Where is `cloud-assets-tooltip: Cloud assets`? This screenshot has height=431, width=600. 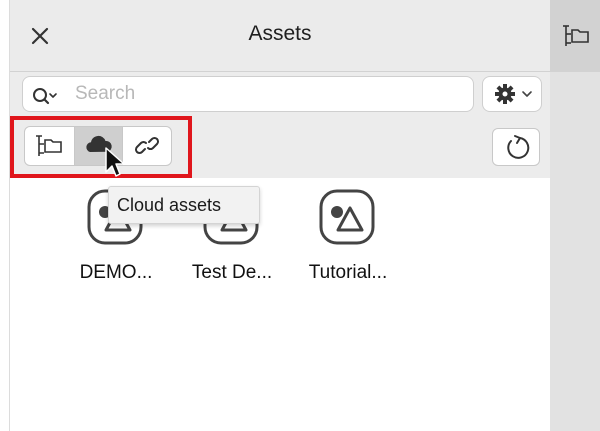 cloud-assets-tooltip: Cloud assets is located at coordinates (184, 205).